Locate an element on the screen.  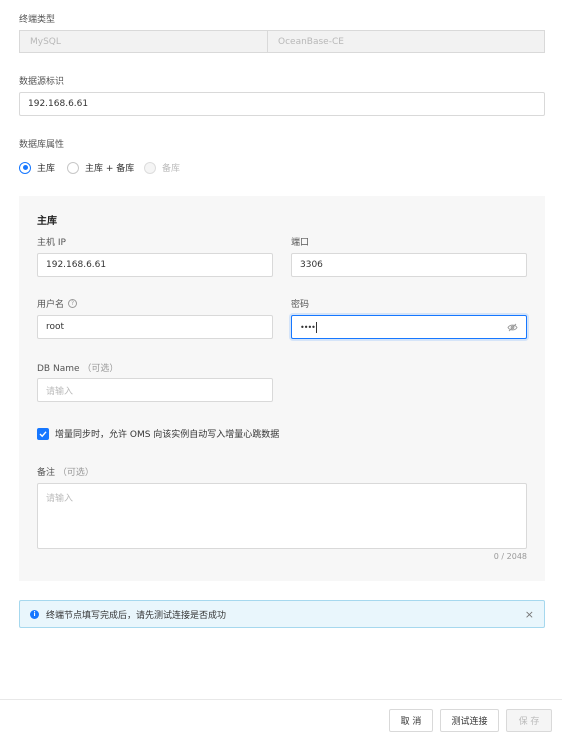
note-char-count: 0 / 2048 is located at coordinates (510, 556).